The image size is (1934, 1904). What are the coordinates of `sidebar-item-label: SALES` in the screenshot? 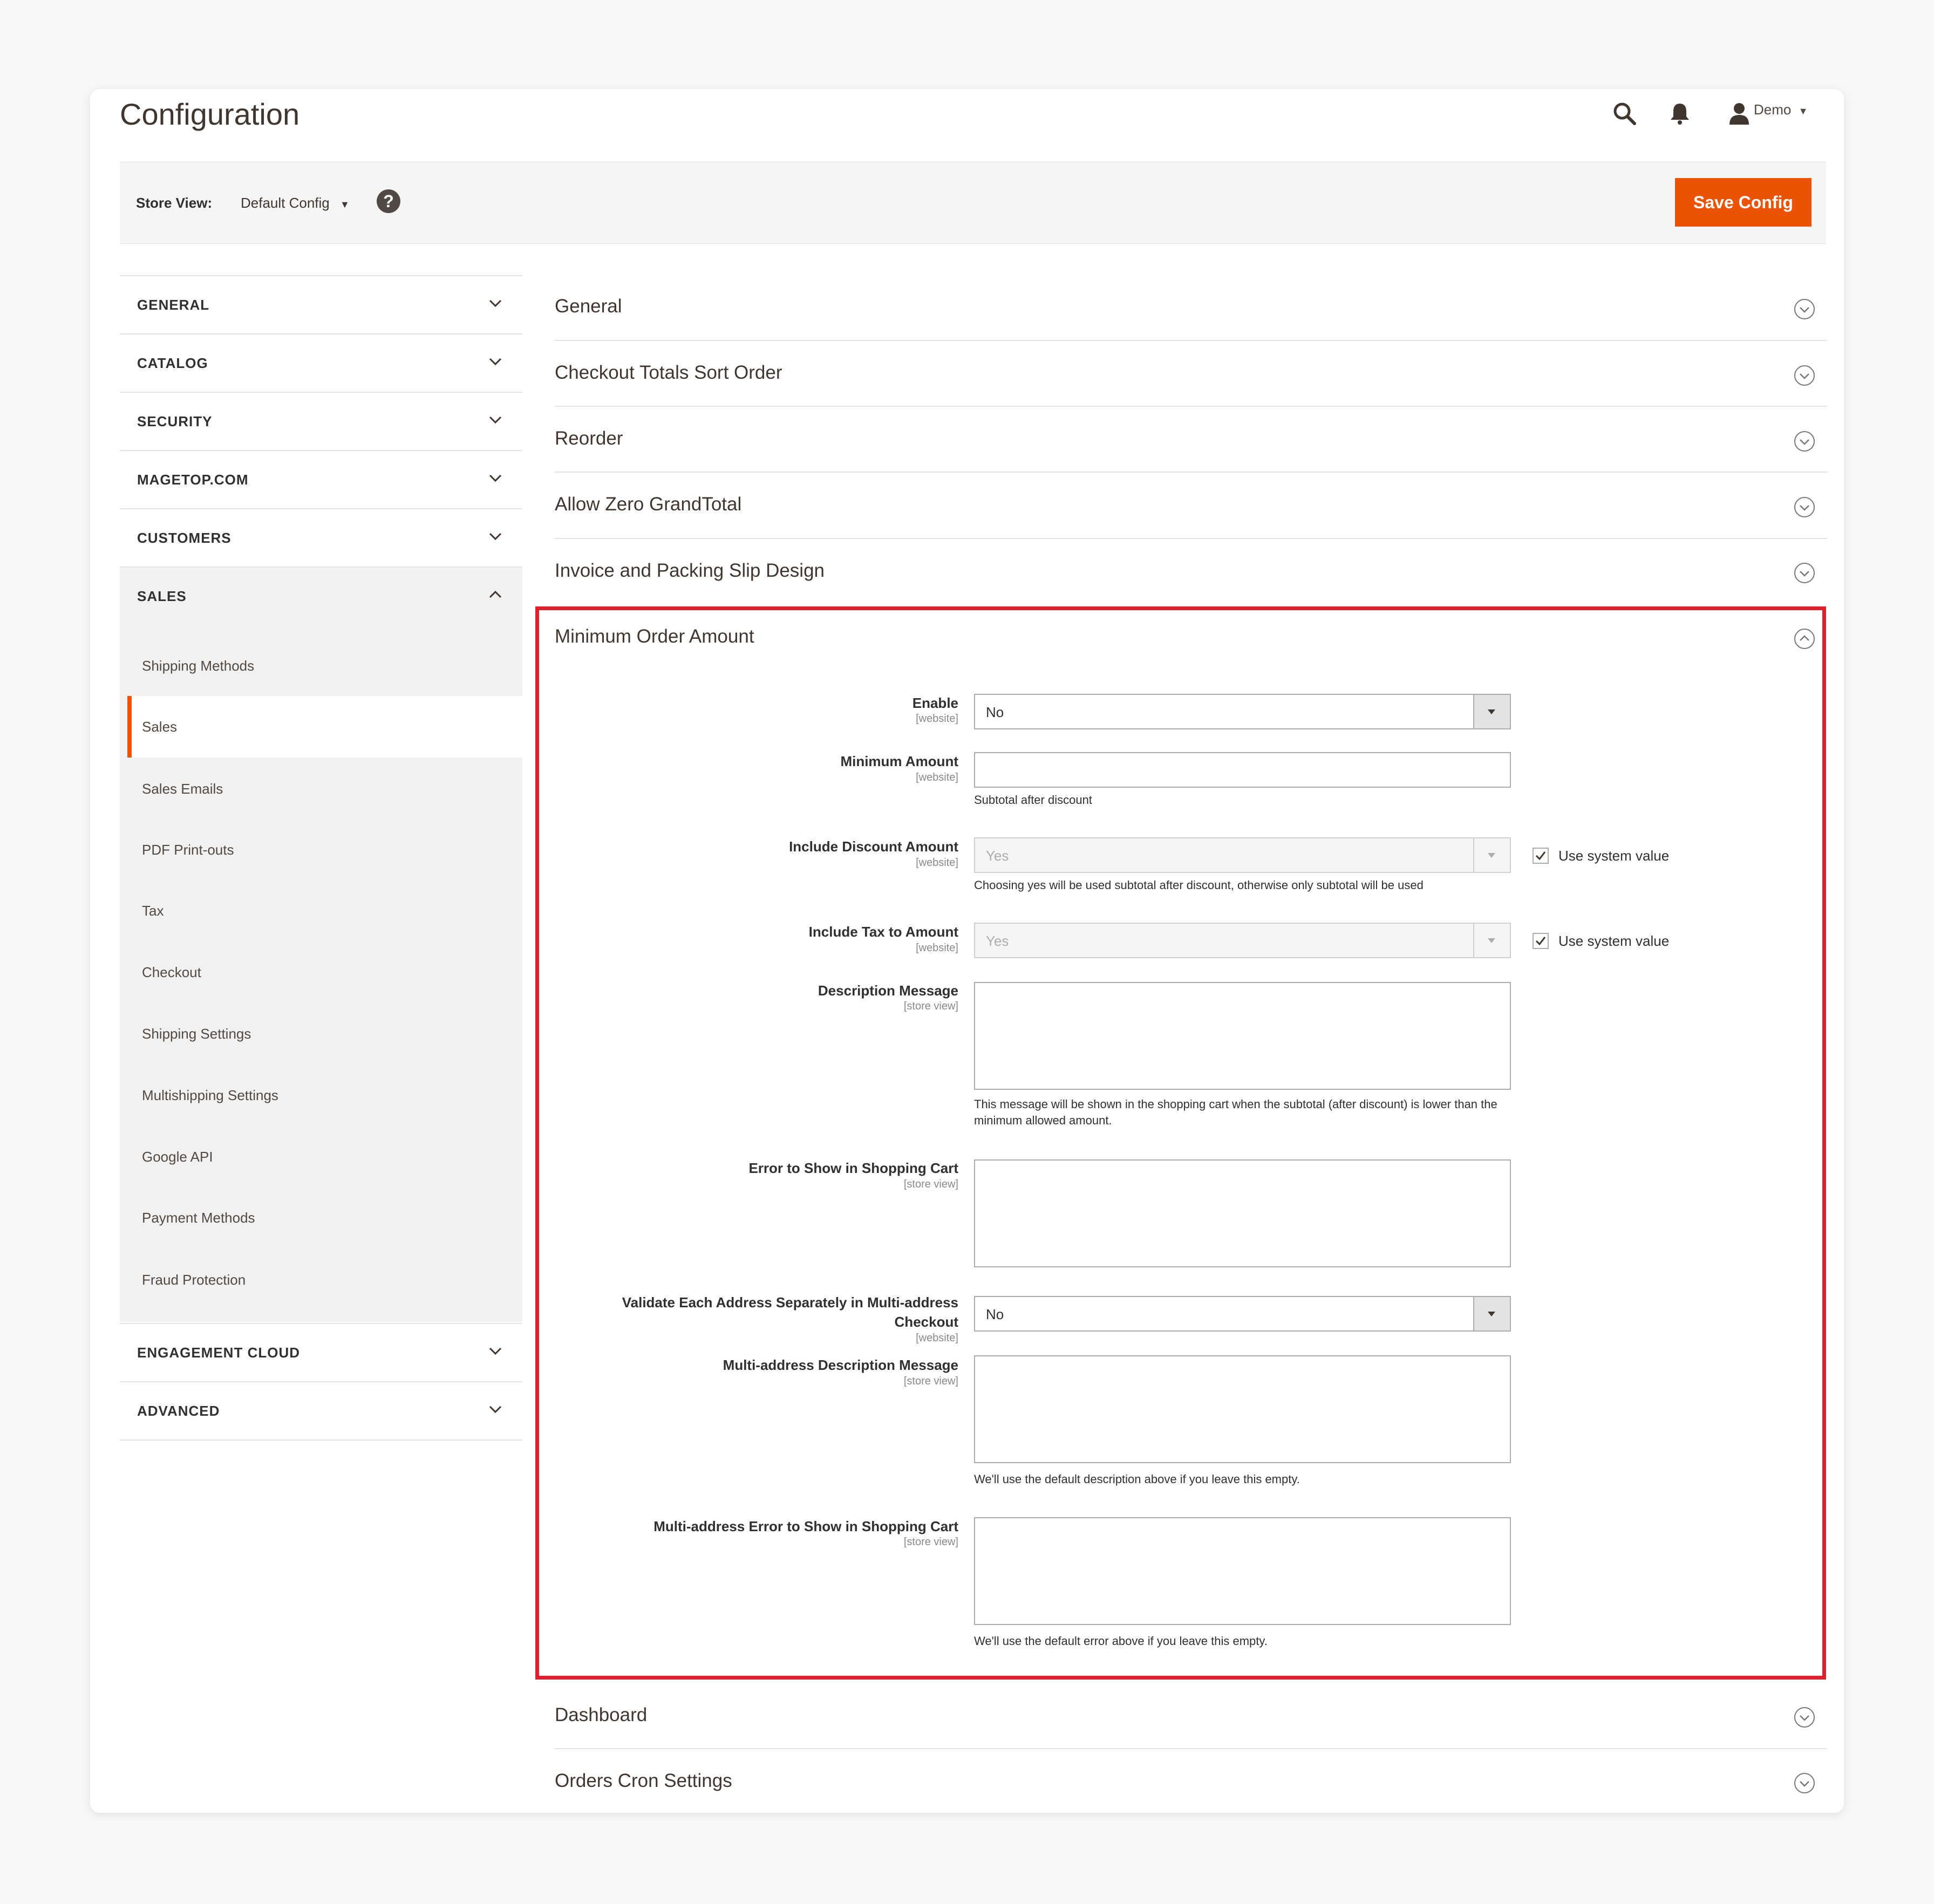 It's located at (162, 596).